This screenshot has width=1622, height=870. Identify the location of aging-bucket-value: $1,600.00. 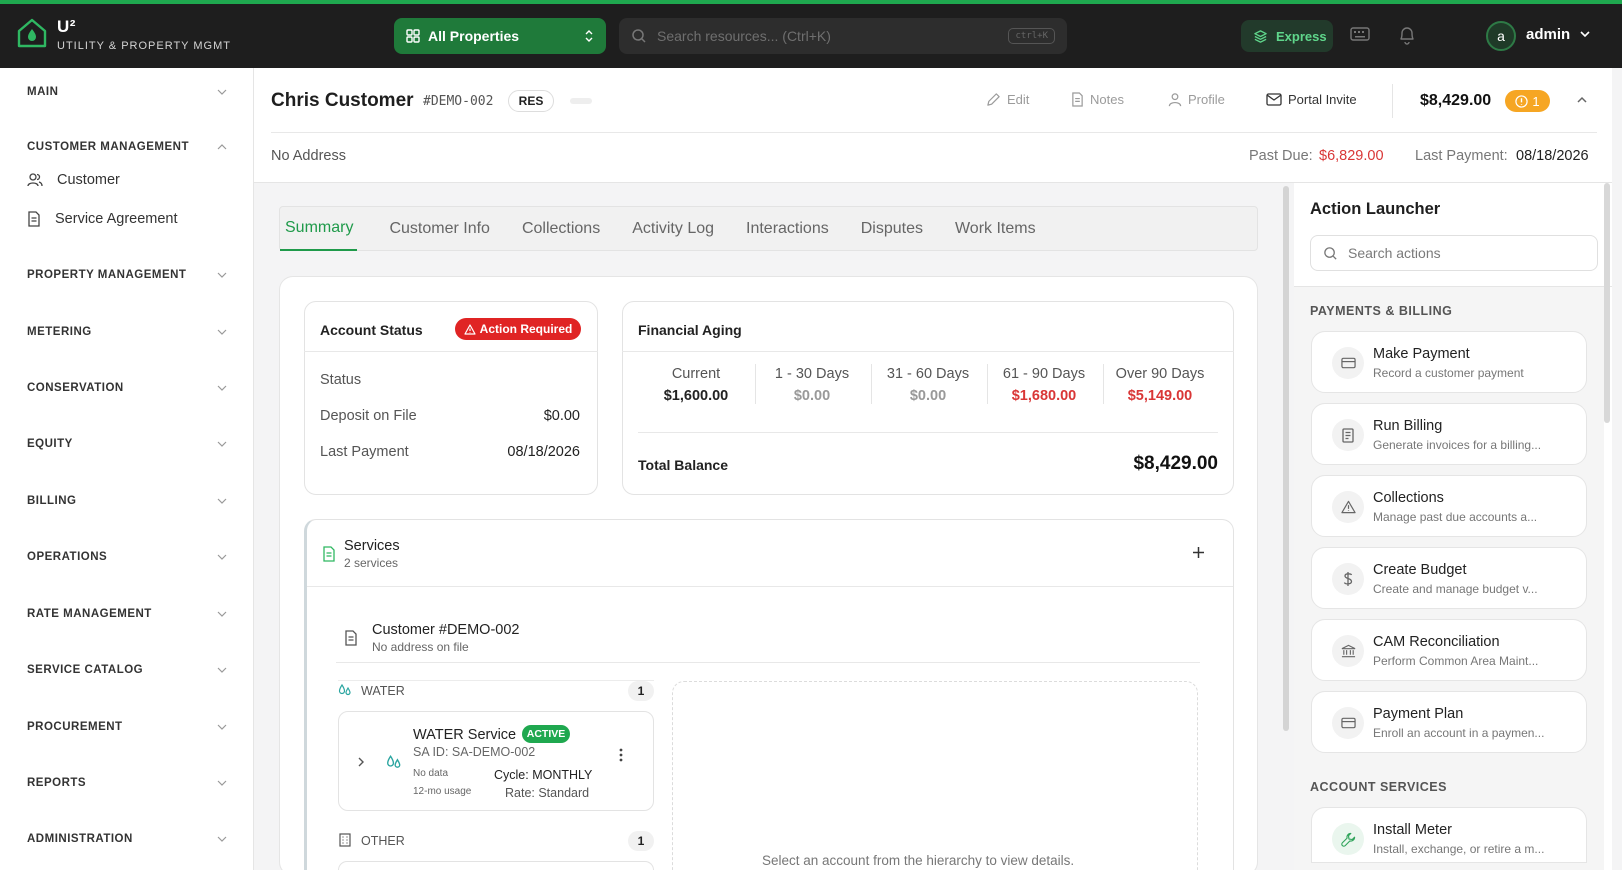
(696, 396).